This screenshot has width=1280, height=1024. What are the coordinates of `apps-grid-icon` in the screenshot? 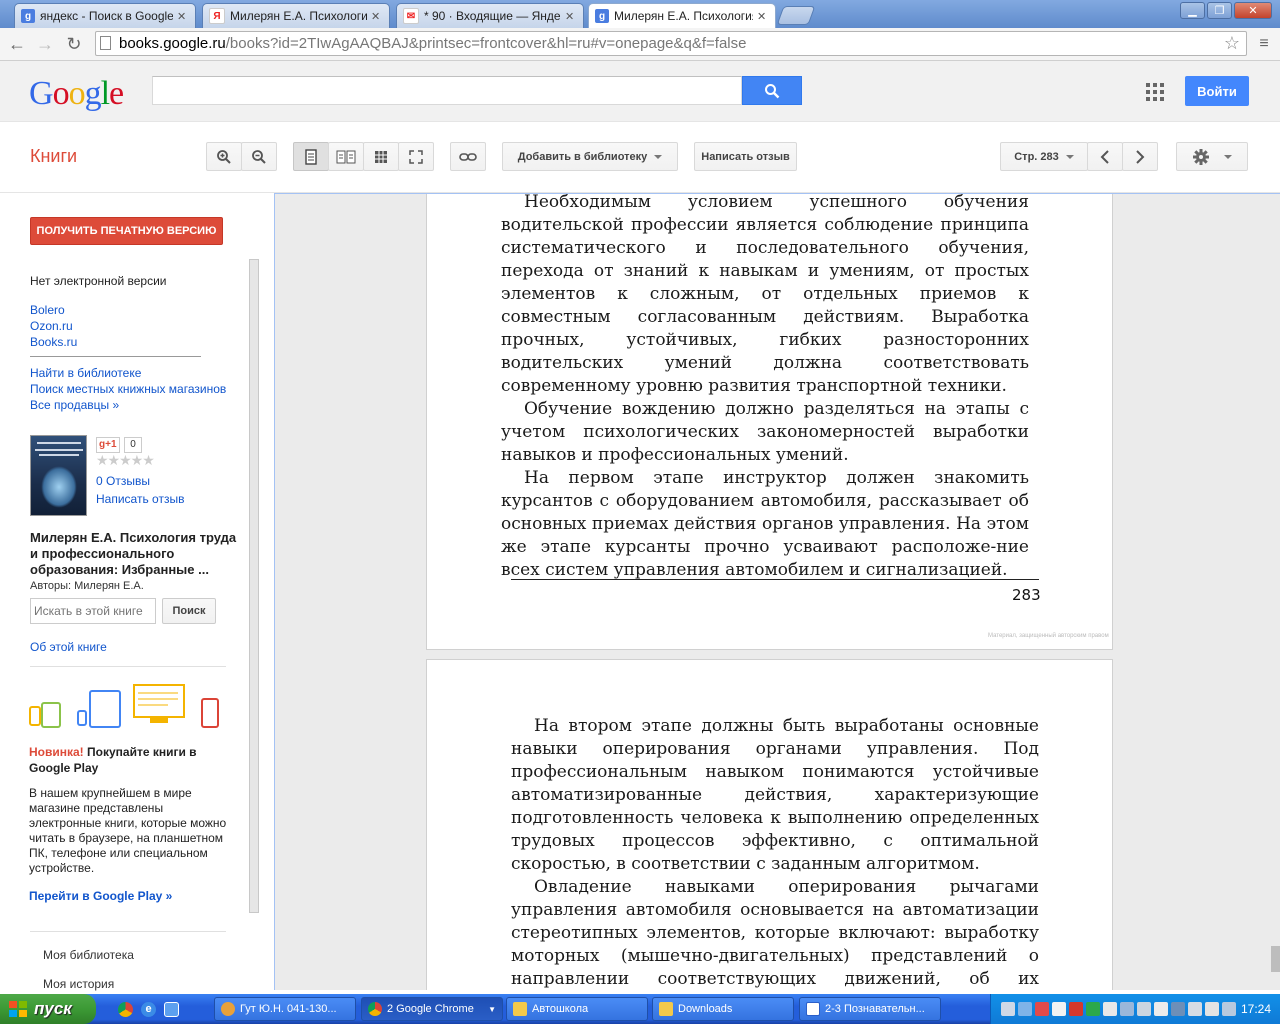 It's located at (1155, 92).